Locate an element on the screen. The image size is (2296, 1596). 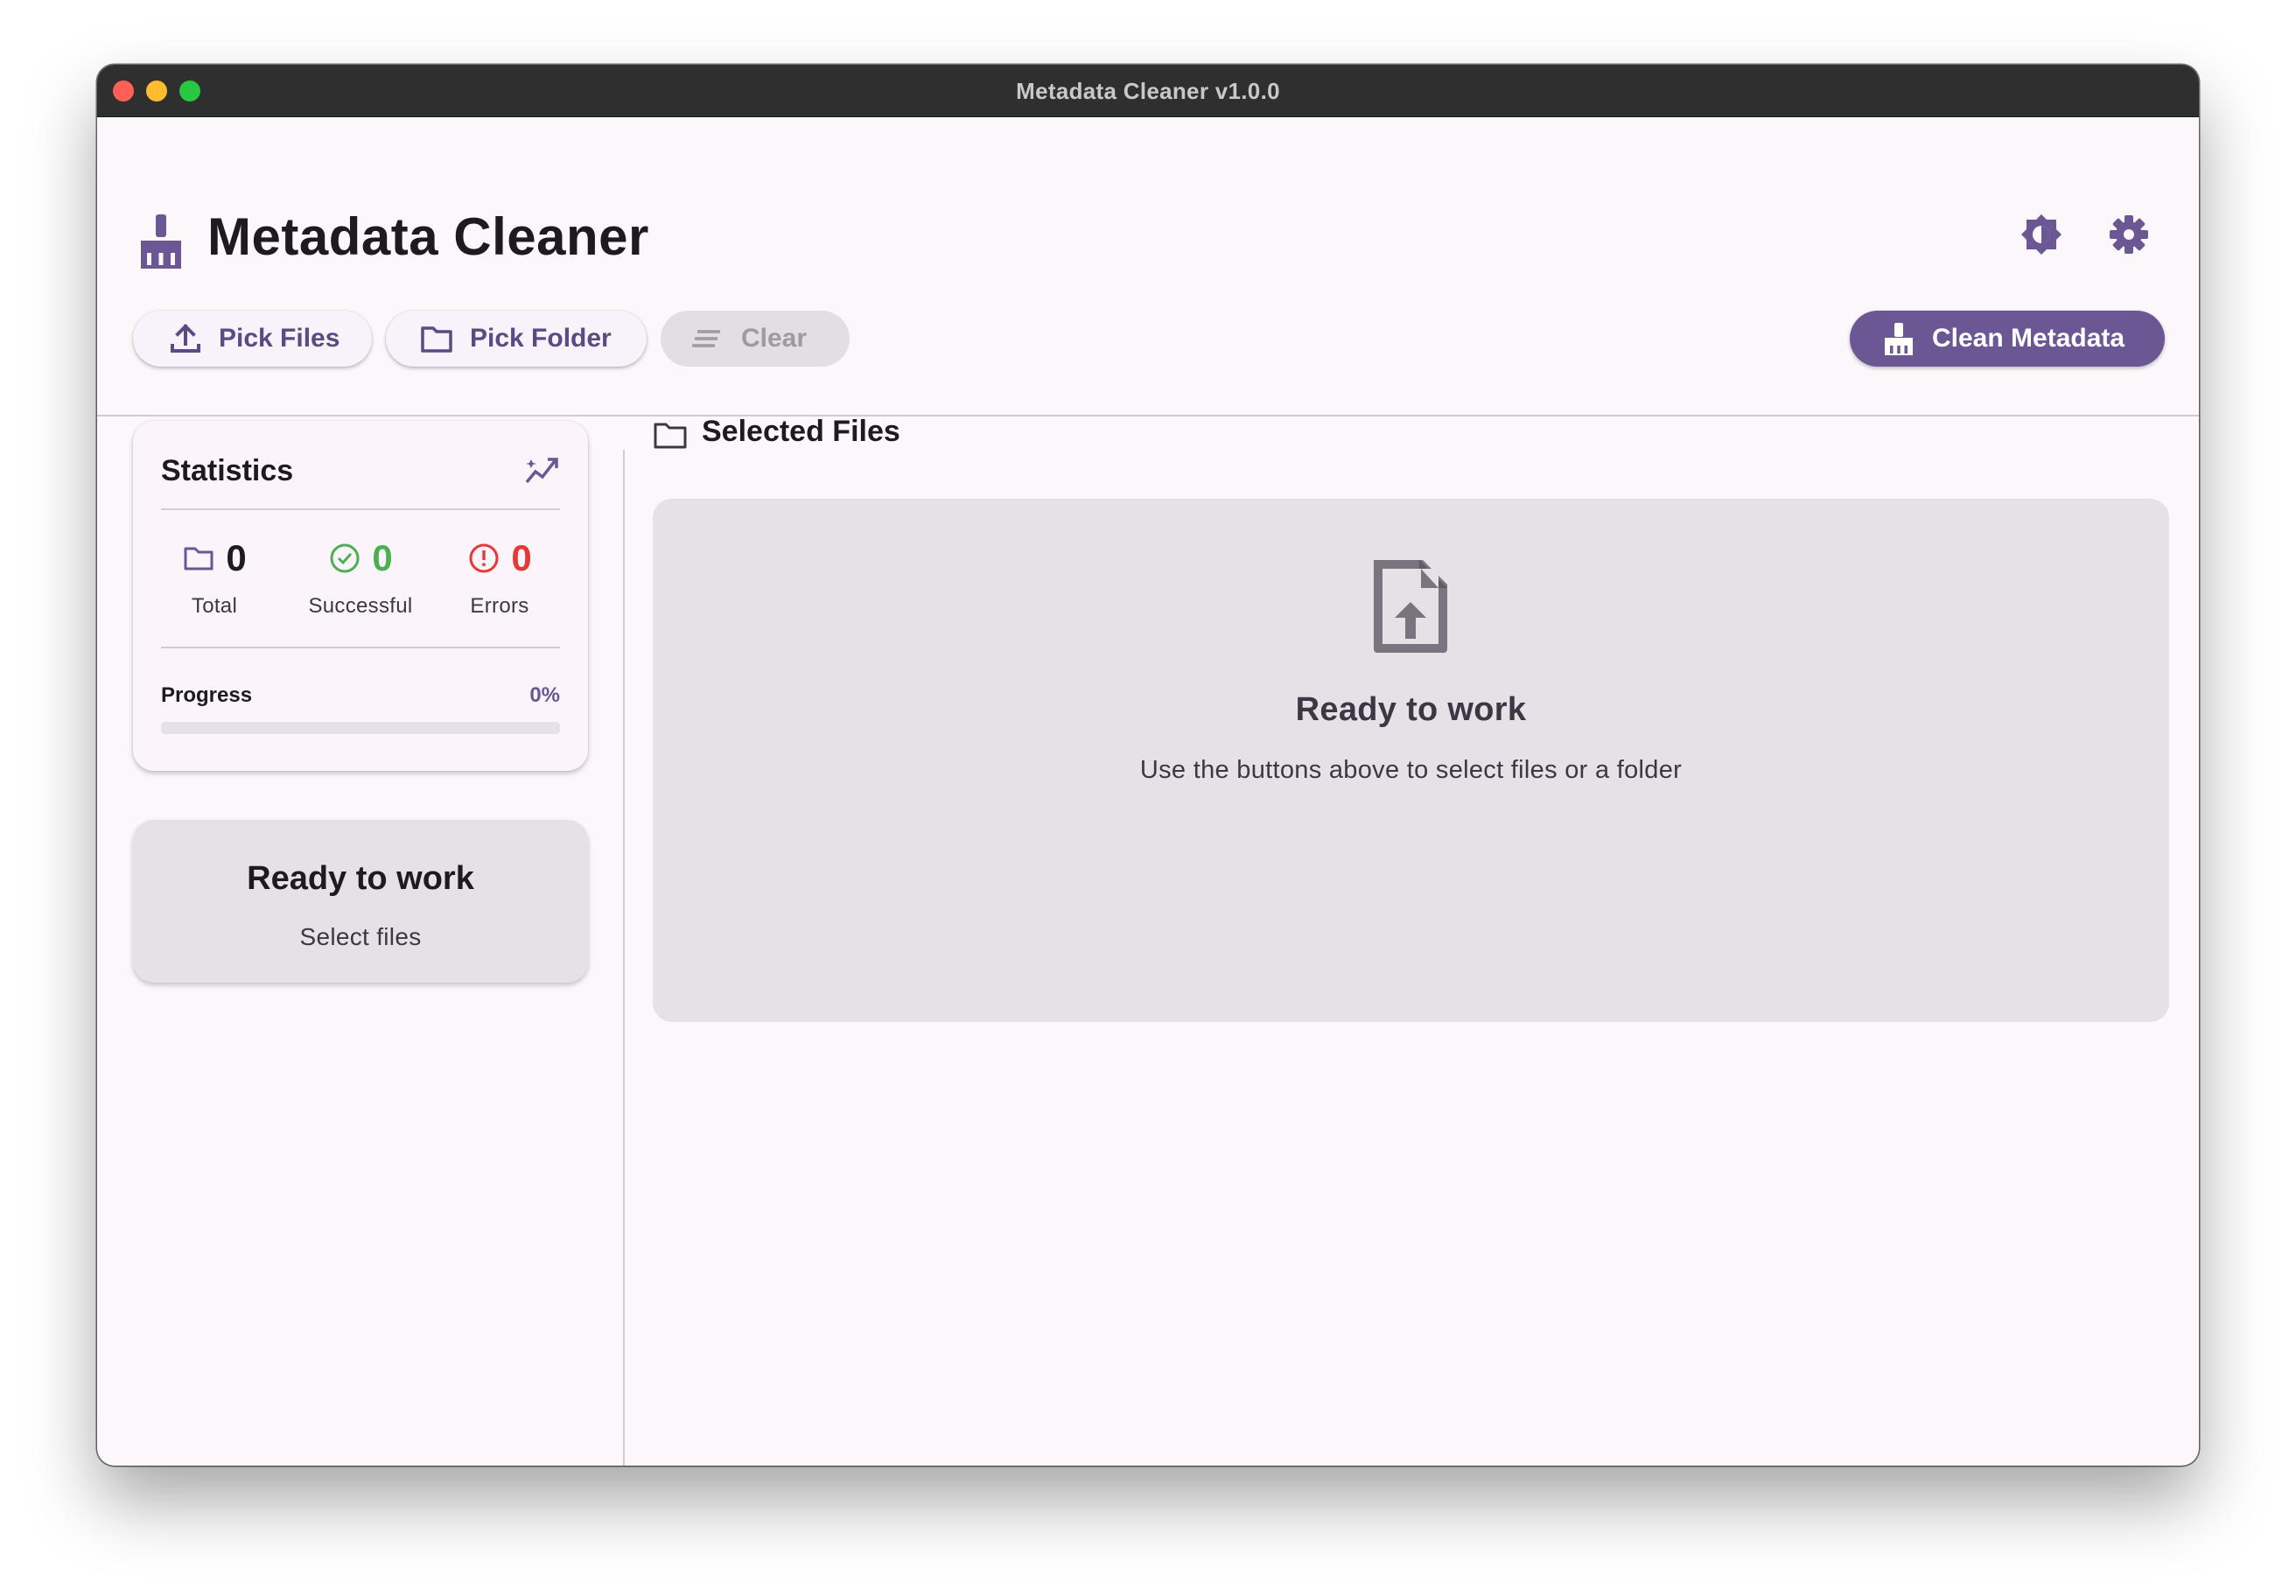
stat-total: 0 Total is located at coordinates (214, 577).